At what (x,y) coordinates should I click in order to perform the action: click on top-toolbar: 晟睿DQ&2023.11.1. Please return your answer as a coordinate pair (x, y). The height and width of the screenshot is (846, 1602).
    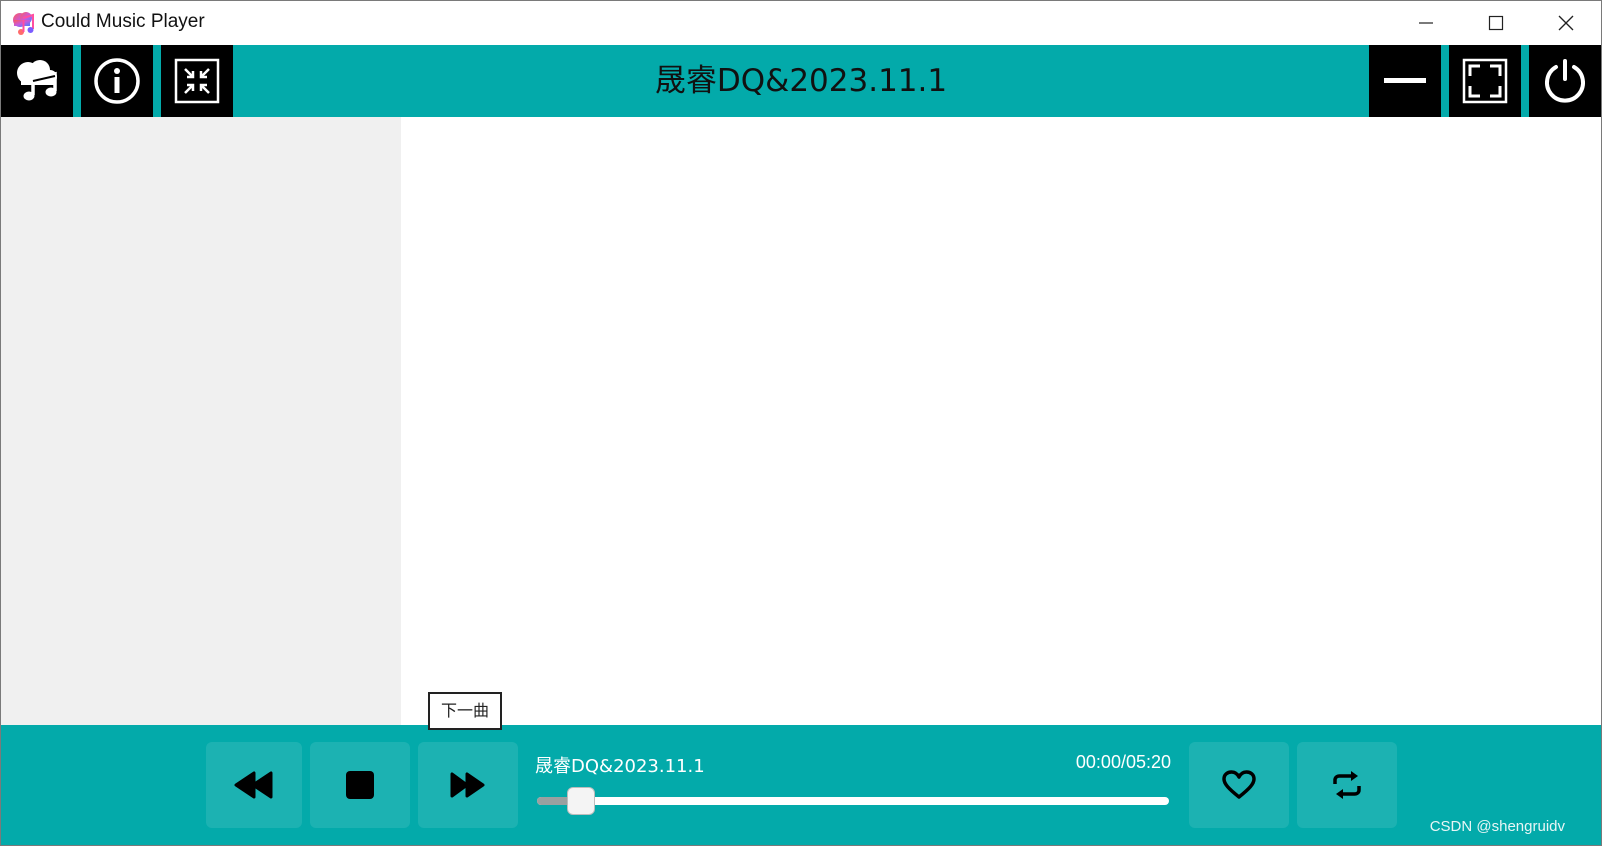
    Looking at the image, I should click on (801, 81).